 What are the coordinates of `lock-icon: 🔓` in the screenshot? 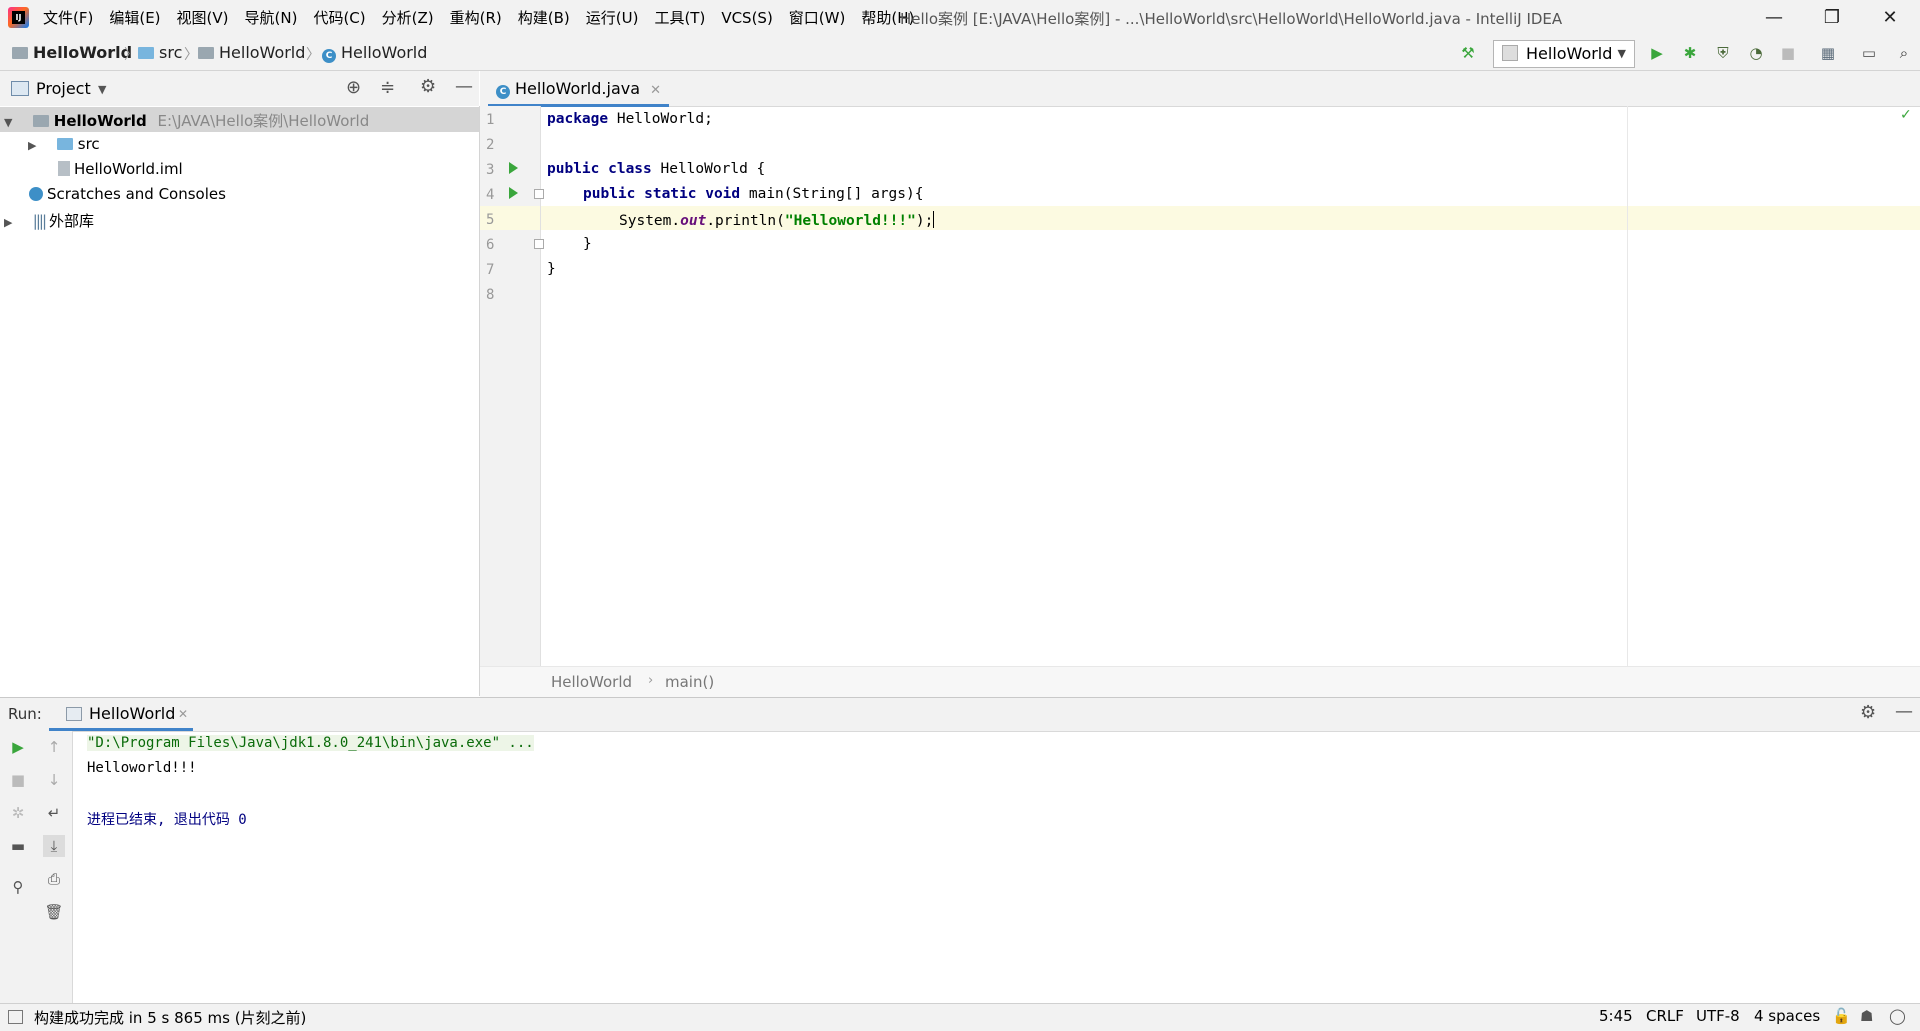 It's located at (1841, 1016).